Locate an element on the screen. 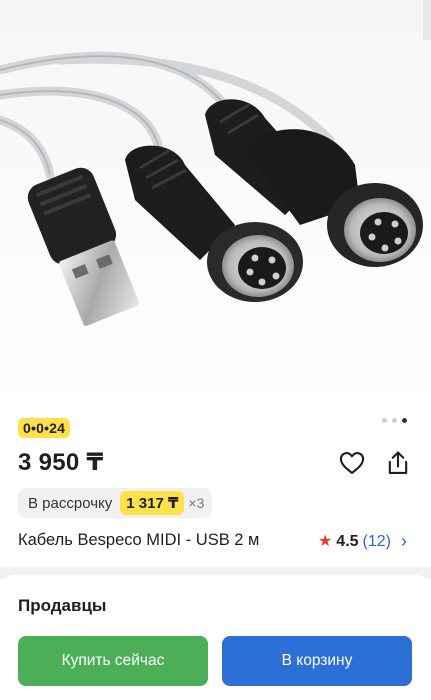  favorite-button is located at coordinates (352, 463).